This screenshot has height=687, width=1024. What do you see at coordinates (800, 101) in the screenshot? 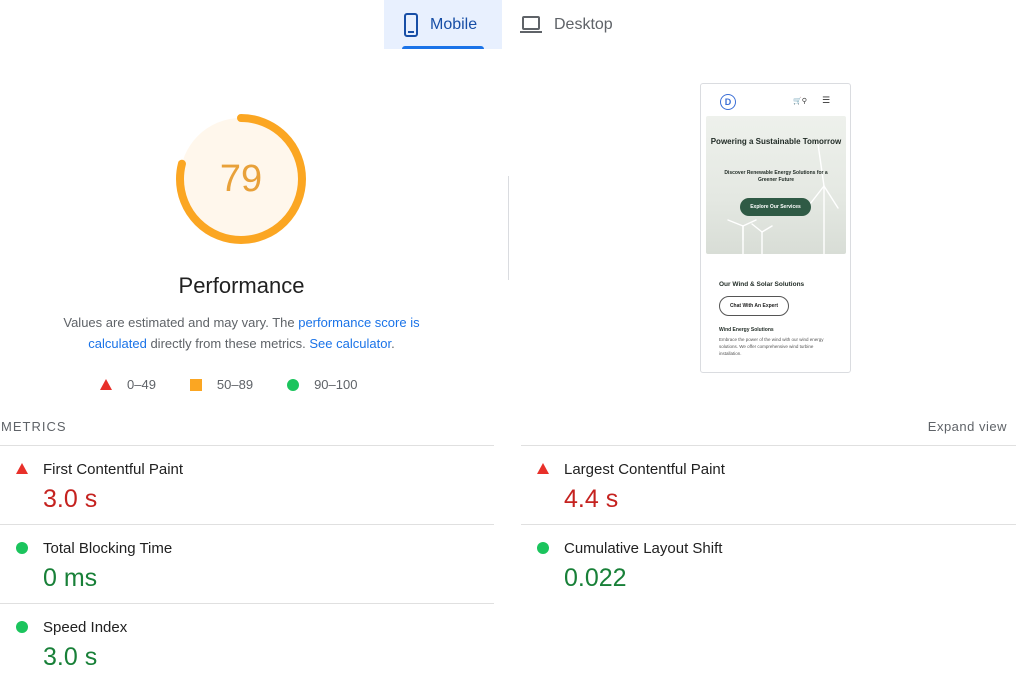
I see `cart-search-icon: 🛒⚲` at bounding box center [800, 101].